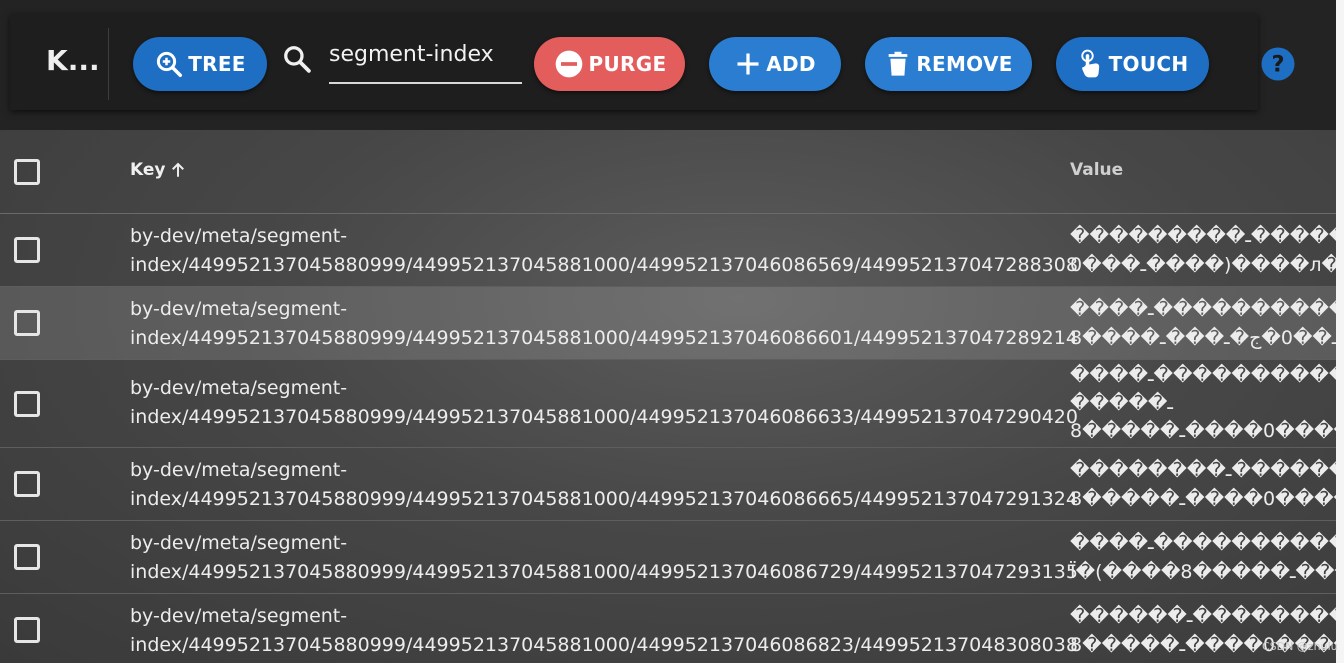 The height and width of the screenshot is (663, 1344). I want to click on toolbar: K... TREE PURGE, so click(652, 62).